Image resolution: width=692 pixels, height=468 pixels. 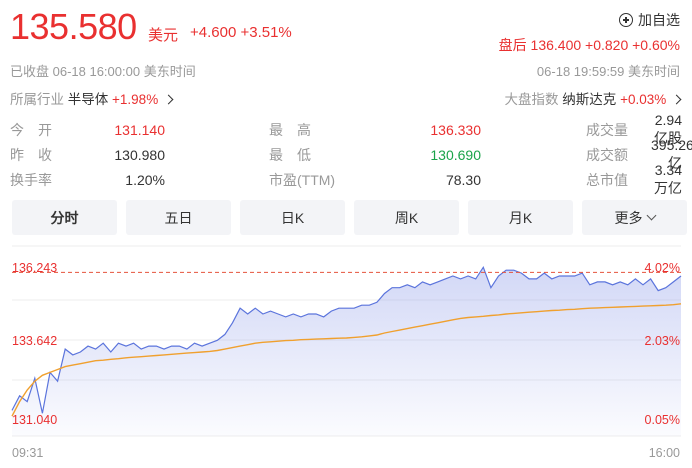 I want to click on pct-axis-label-mid: 2.03%, so click(x=662, y=341).